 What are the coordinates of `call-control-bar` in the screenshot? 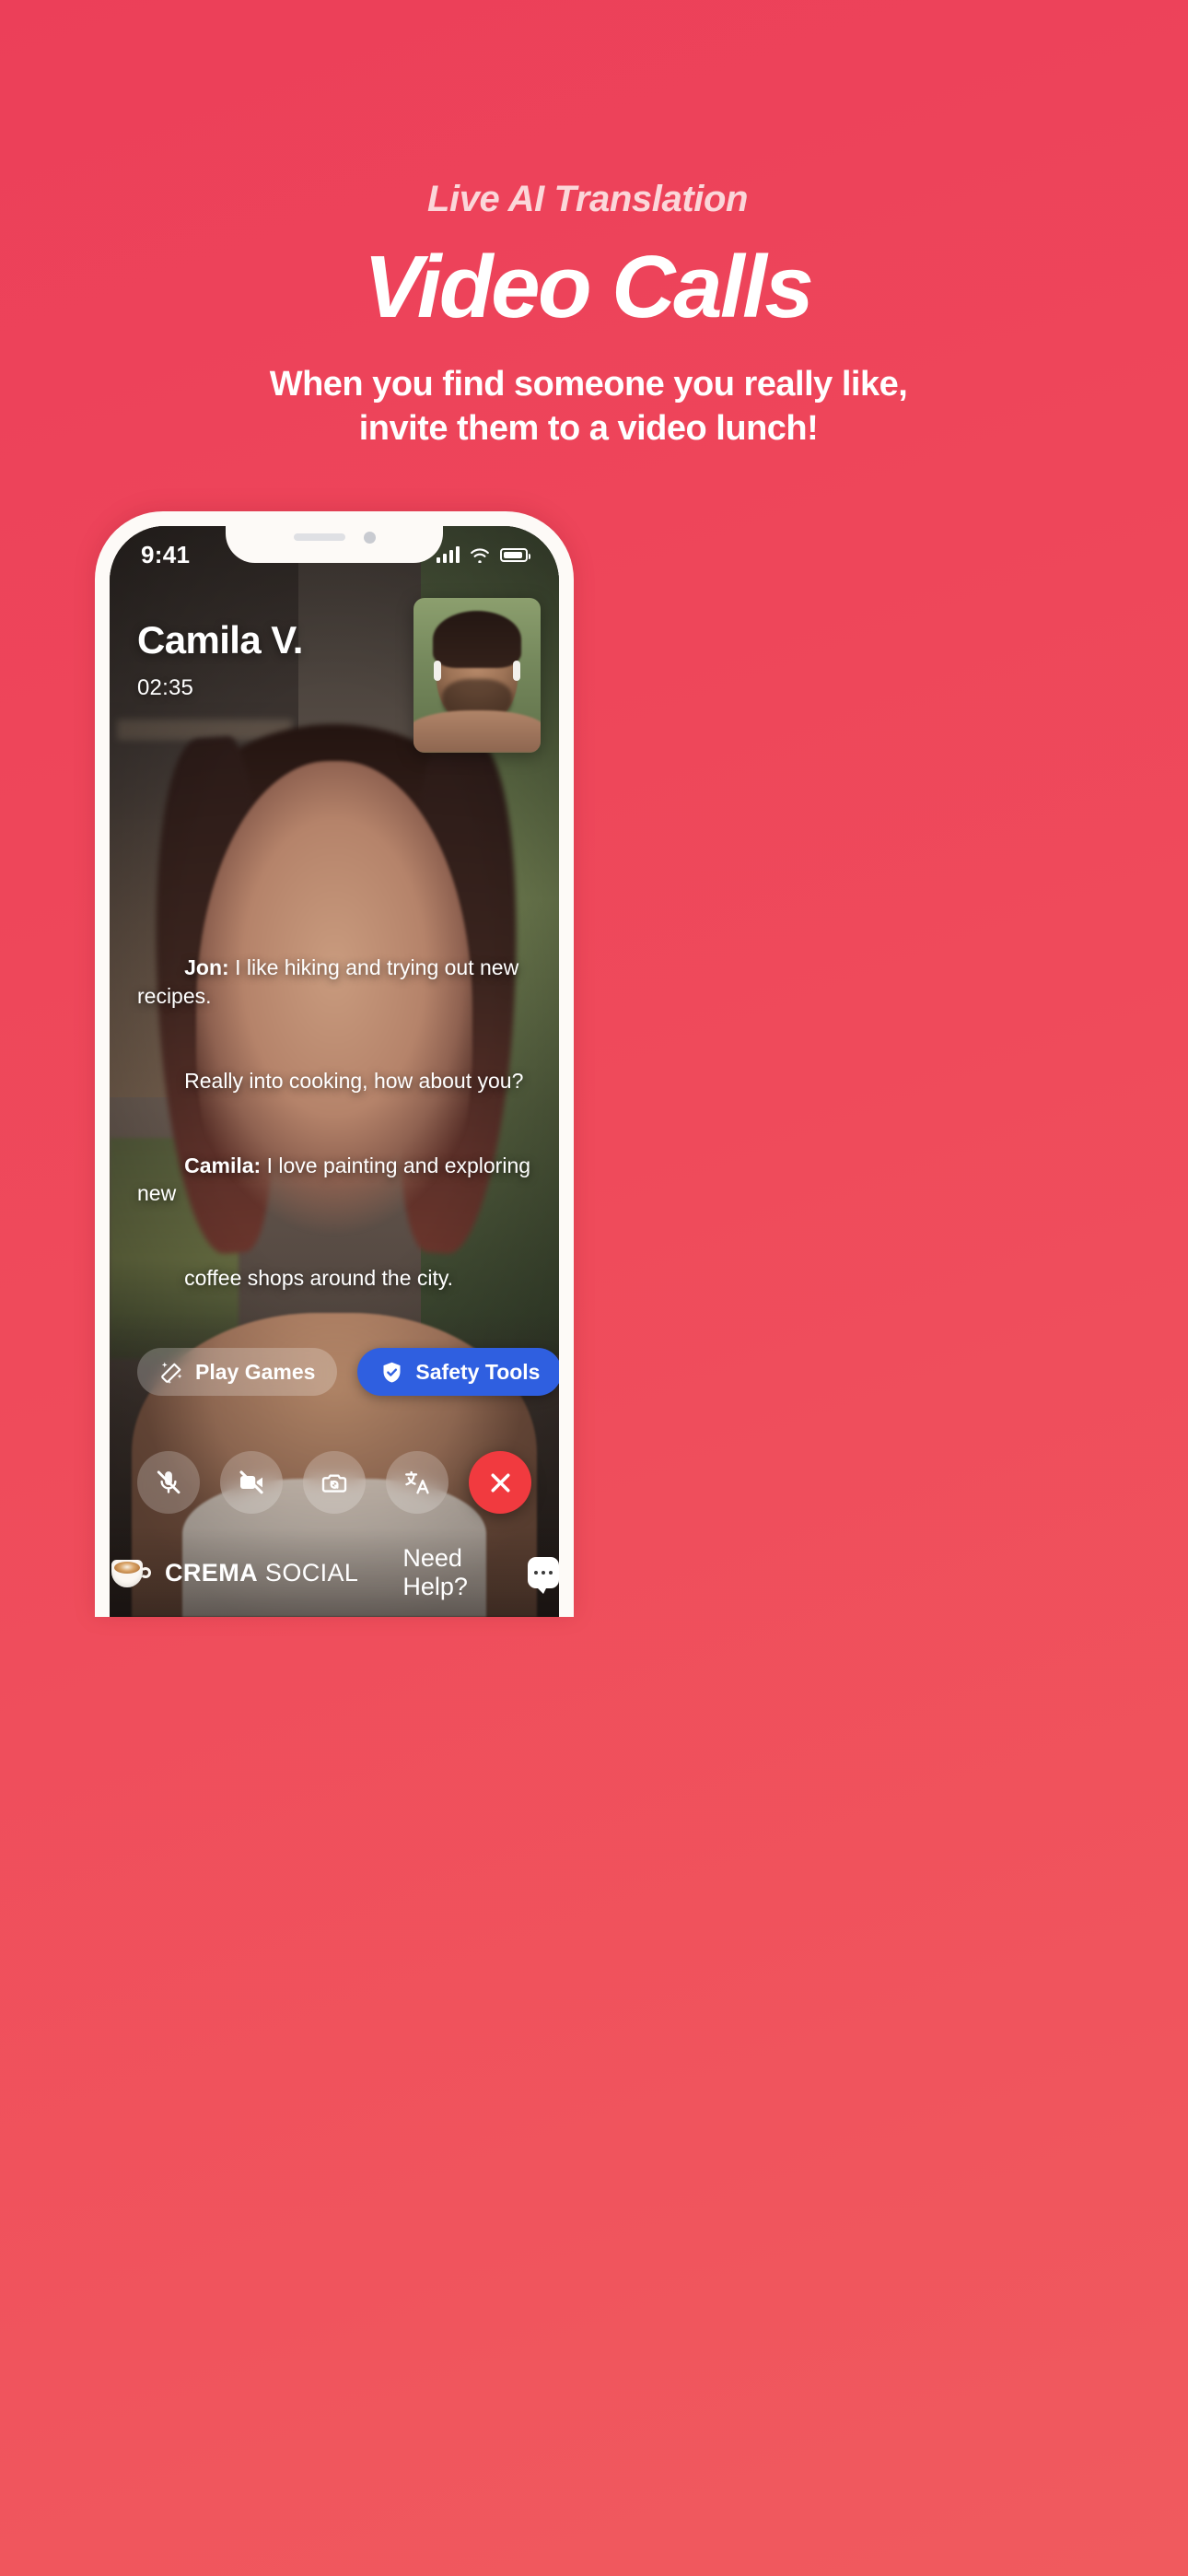 It's located at (335, 1482).